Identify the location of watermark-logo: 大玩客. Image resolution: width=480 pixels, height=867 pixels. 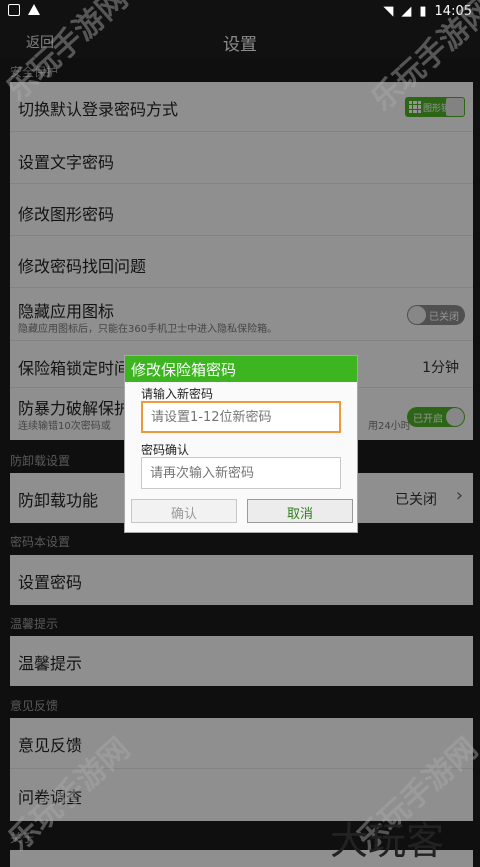
(387, 841).